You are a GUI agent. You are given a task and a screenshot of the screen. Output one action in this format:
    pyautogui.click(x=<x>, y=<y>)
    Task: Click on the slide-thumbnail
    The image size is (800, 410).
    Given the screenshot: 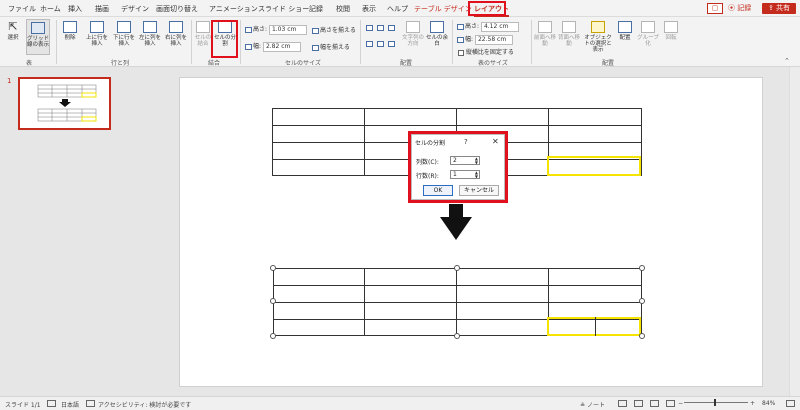 What is the action you would take?
    pyautogui.click(x=64, y=103)
    